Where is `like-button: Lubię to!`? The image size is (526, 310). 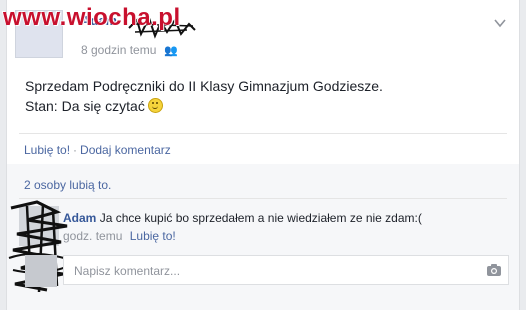 like-button: Lubię to! is located at coordinates (47, 150).